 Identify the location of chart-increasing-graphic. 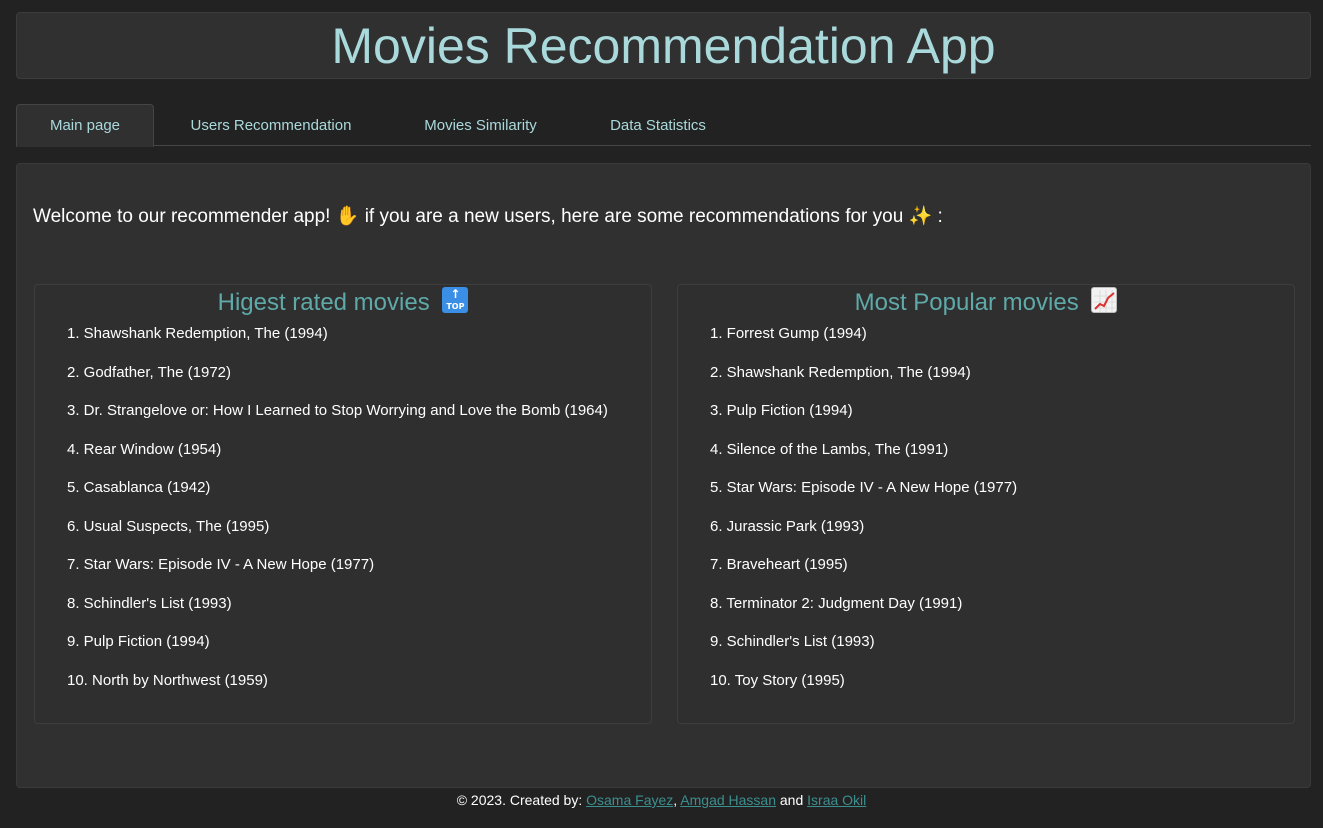
(1105, 301).